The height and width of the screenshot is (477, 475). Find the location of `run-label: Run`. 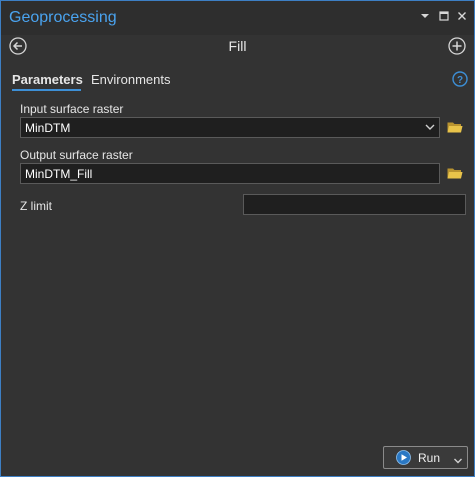

run-label: Run is located at coordinates (429, 458).